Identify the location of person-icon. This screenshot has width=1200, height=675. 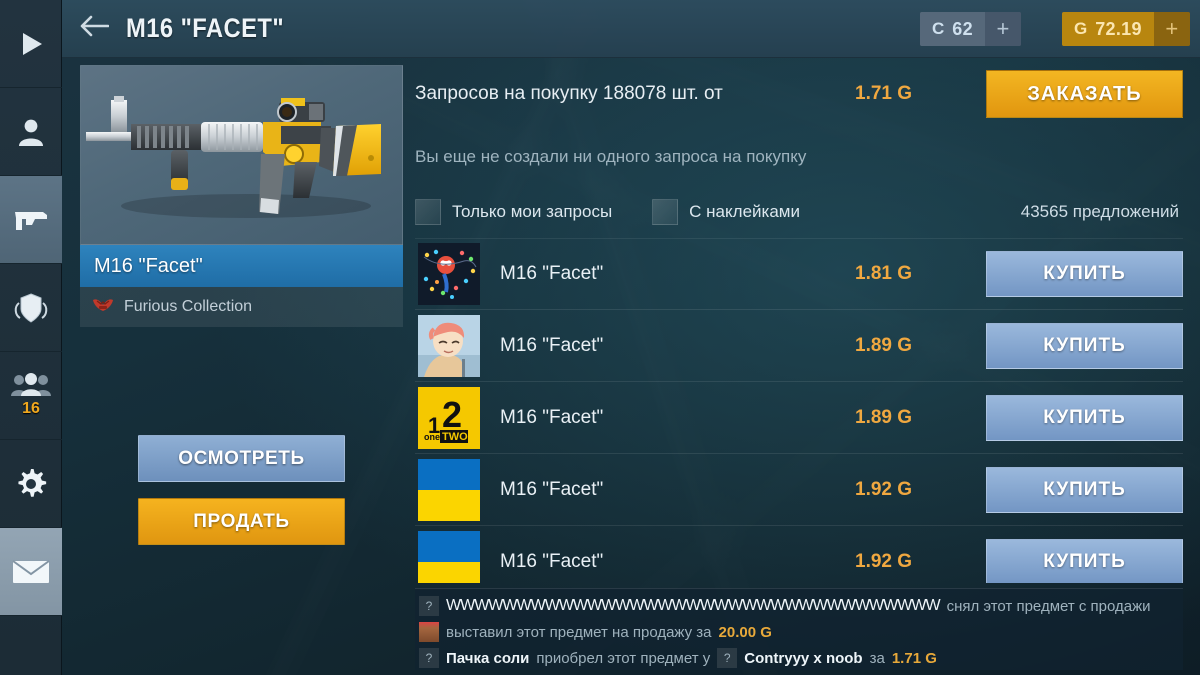
(31, 132).